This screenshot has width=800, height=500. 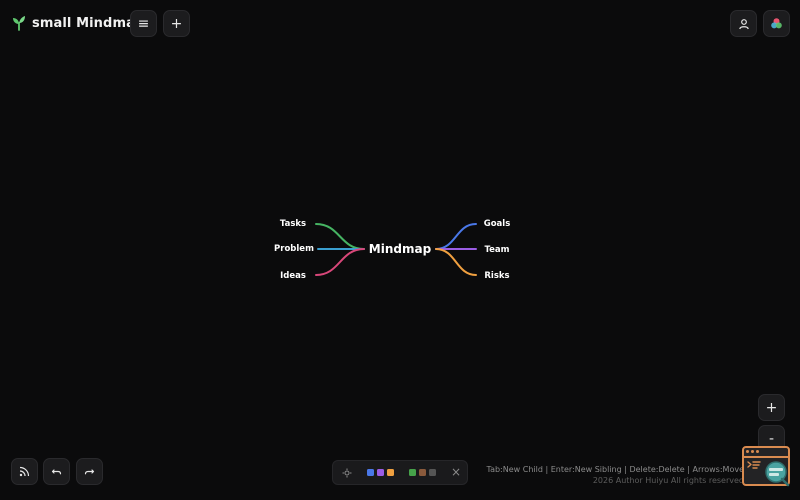 I want to click on preview-widget, so click(x=766, y=466).